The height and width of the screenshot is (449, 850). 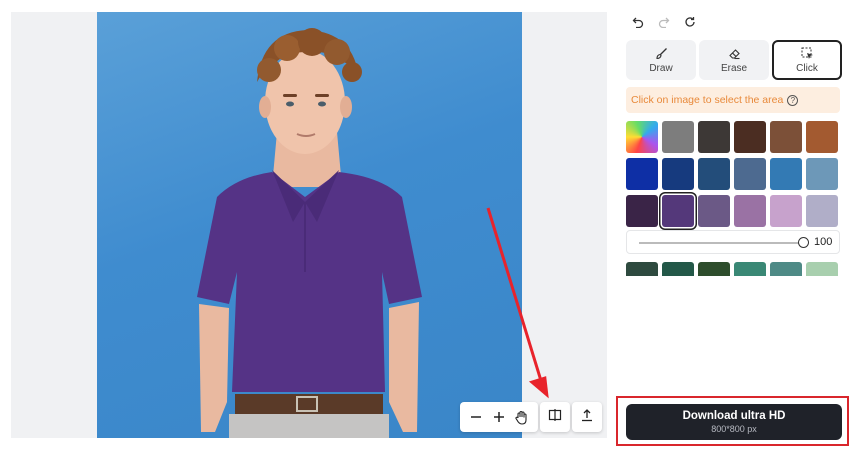 I want to click on custom-color-picker, so click(x=642, y=137).